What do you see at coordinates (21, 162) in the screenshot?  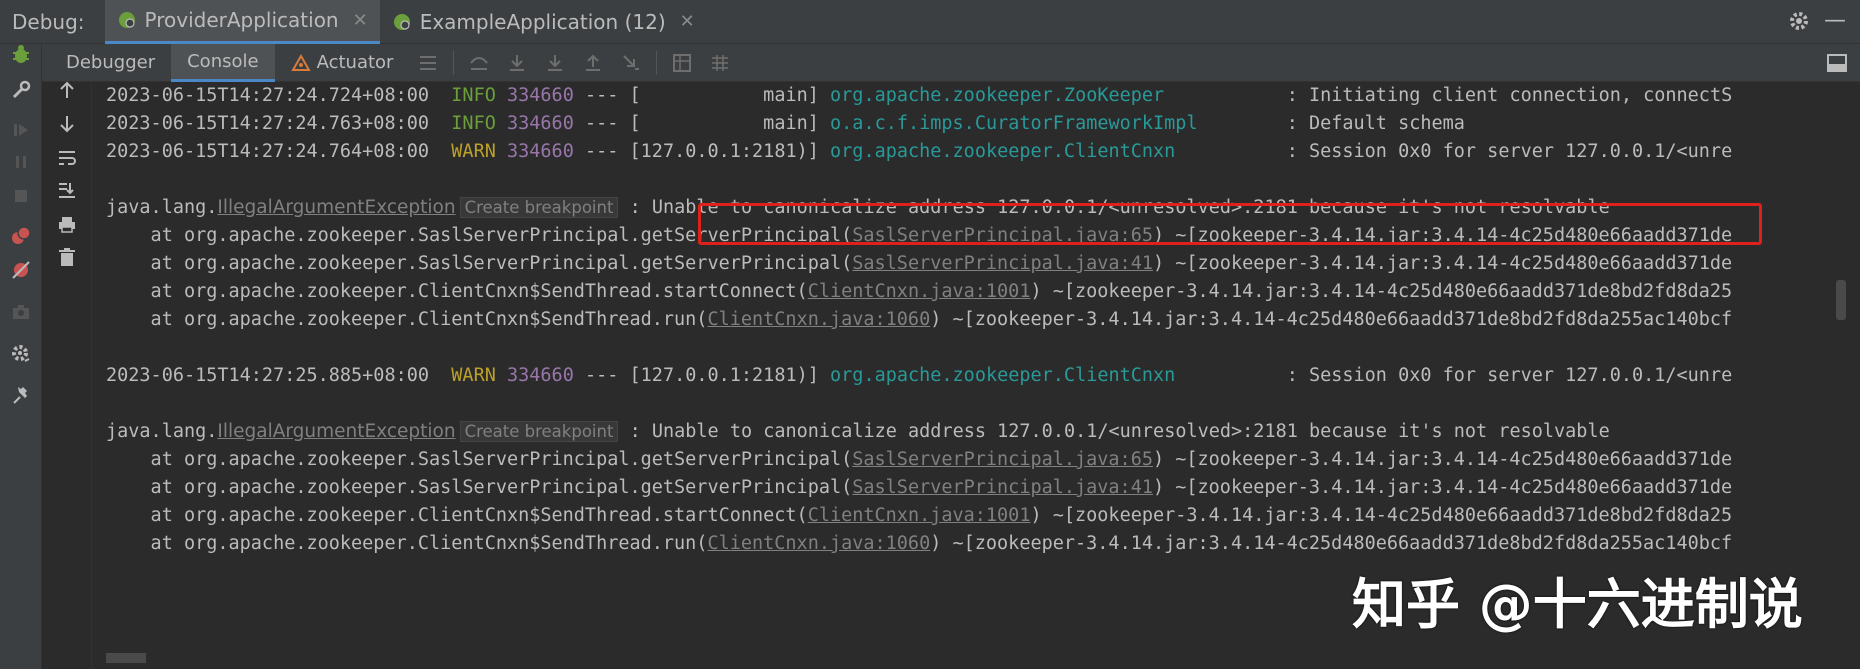 I see `pause-icon` at bounding box center [21, 162].